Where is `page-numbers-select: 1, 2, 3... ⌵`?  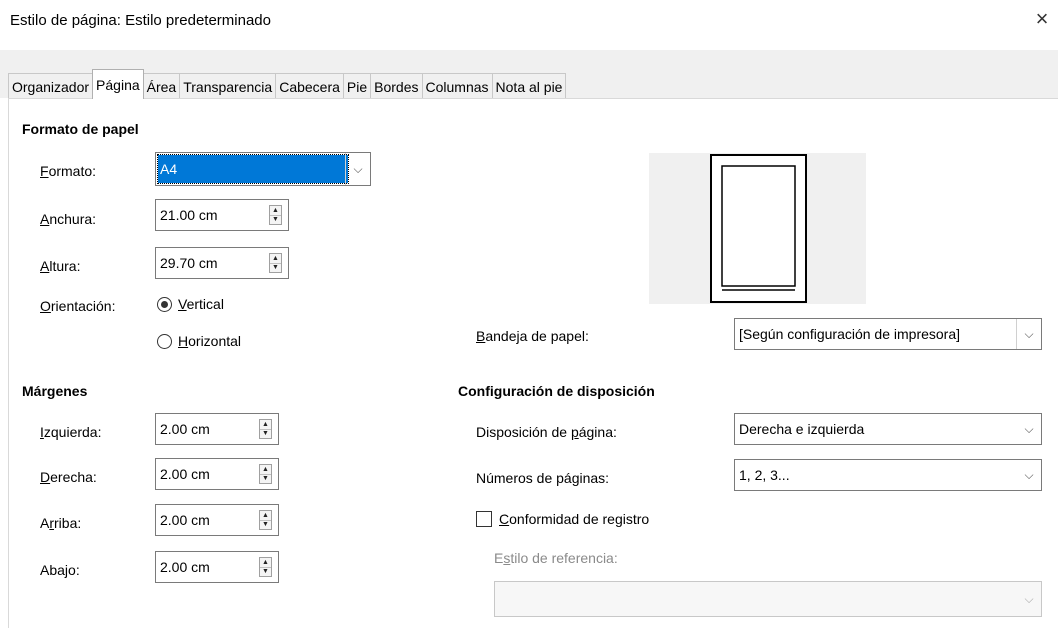
page-numbers-select: 1, 2, 3... ⌵ is located at coordinates (888, 475).